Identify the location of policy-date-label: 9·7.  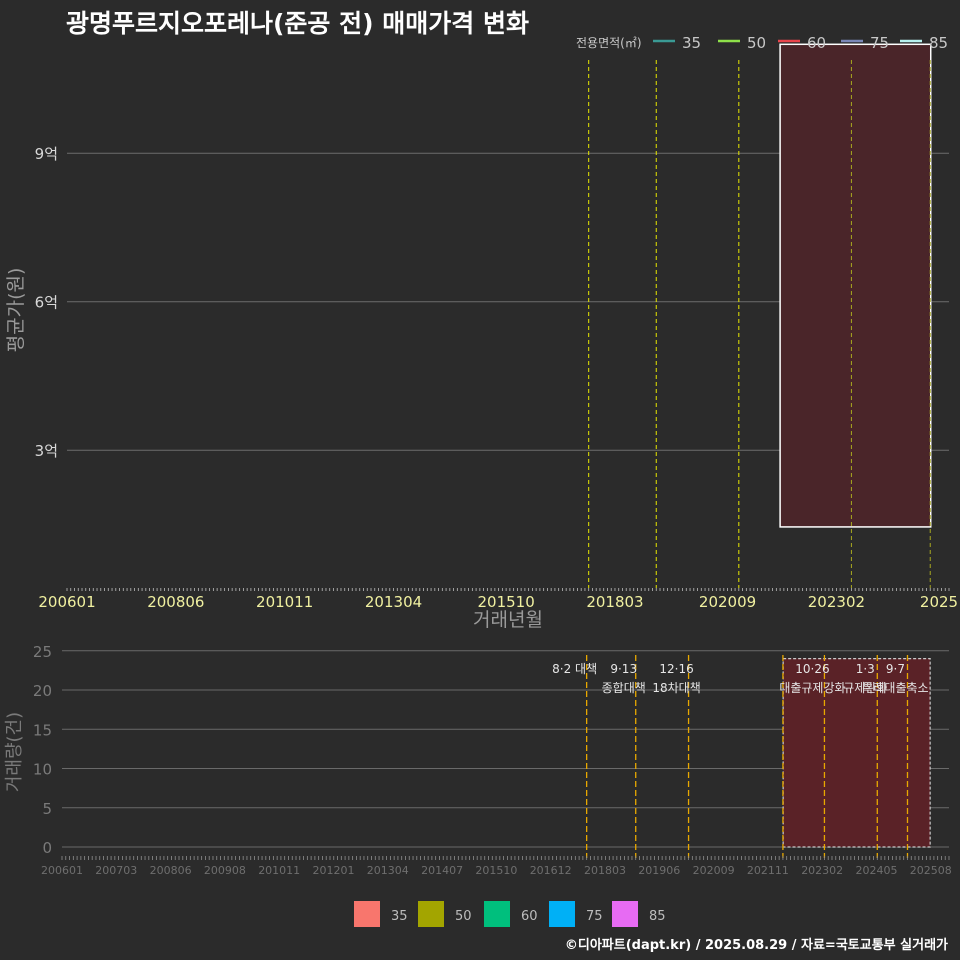
(895, 669).